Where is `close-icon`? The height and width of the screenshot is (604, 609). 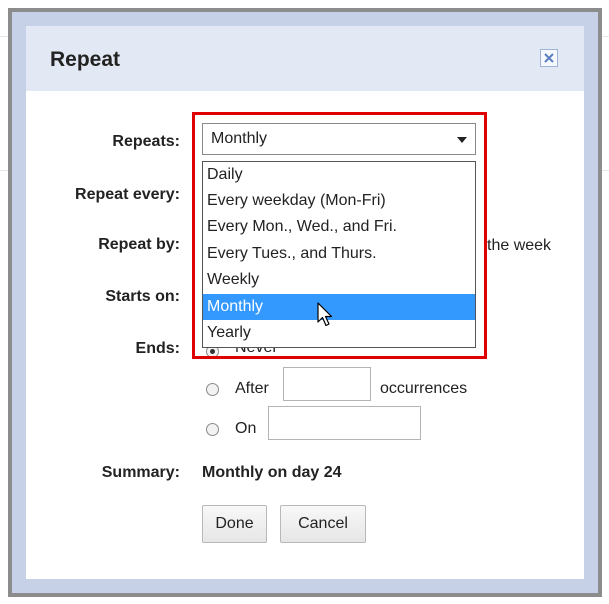 close-icon is located at coordinates (549, 58).